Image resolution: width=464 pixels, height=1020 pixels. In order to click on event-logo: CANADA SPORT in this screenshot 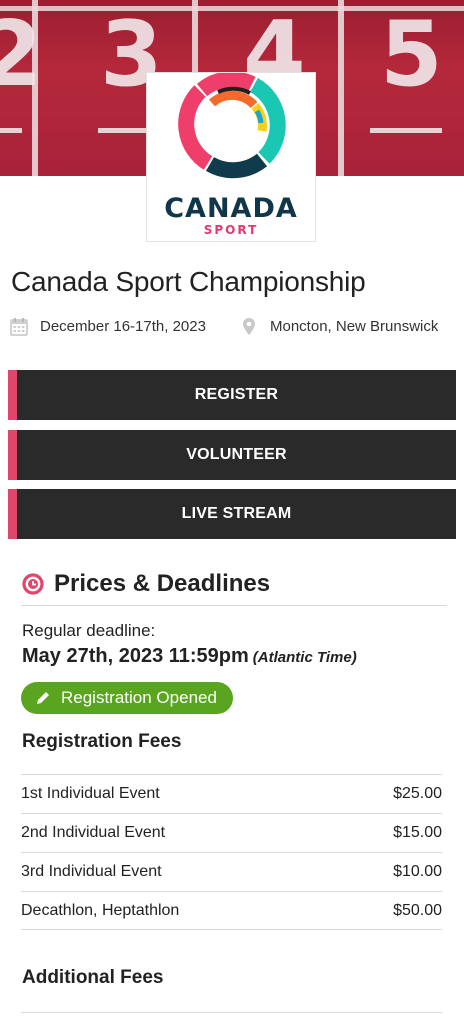, I will do `click(231, 157)`.